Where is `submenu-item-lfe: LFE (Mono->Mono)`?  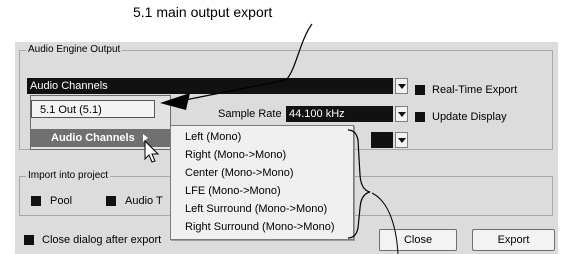 submenu-item-lfe: LFE (Mono->Mono) is located at coordinates (233, 191).